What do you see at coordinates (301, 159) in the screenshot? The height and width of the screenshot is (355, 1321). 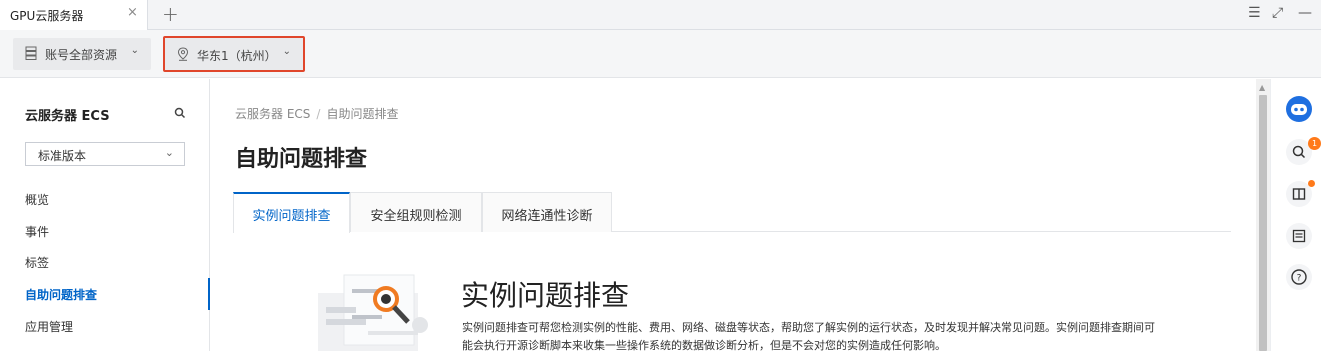 I see `page-title: 自助问题排查` at bounding box center [301, 159].